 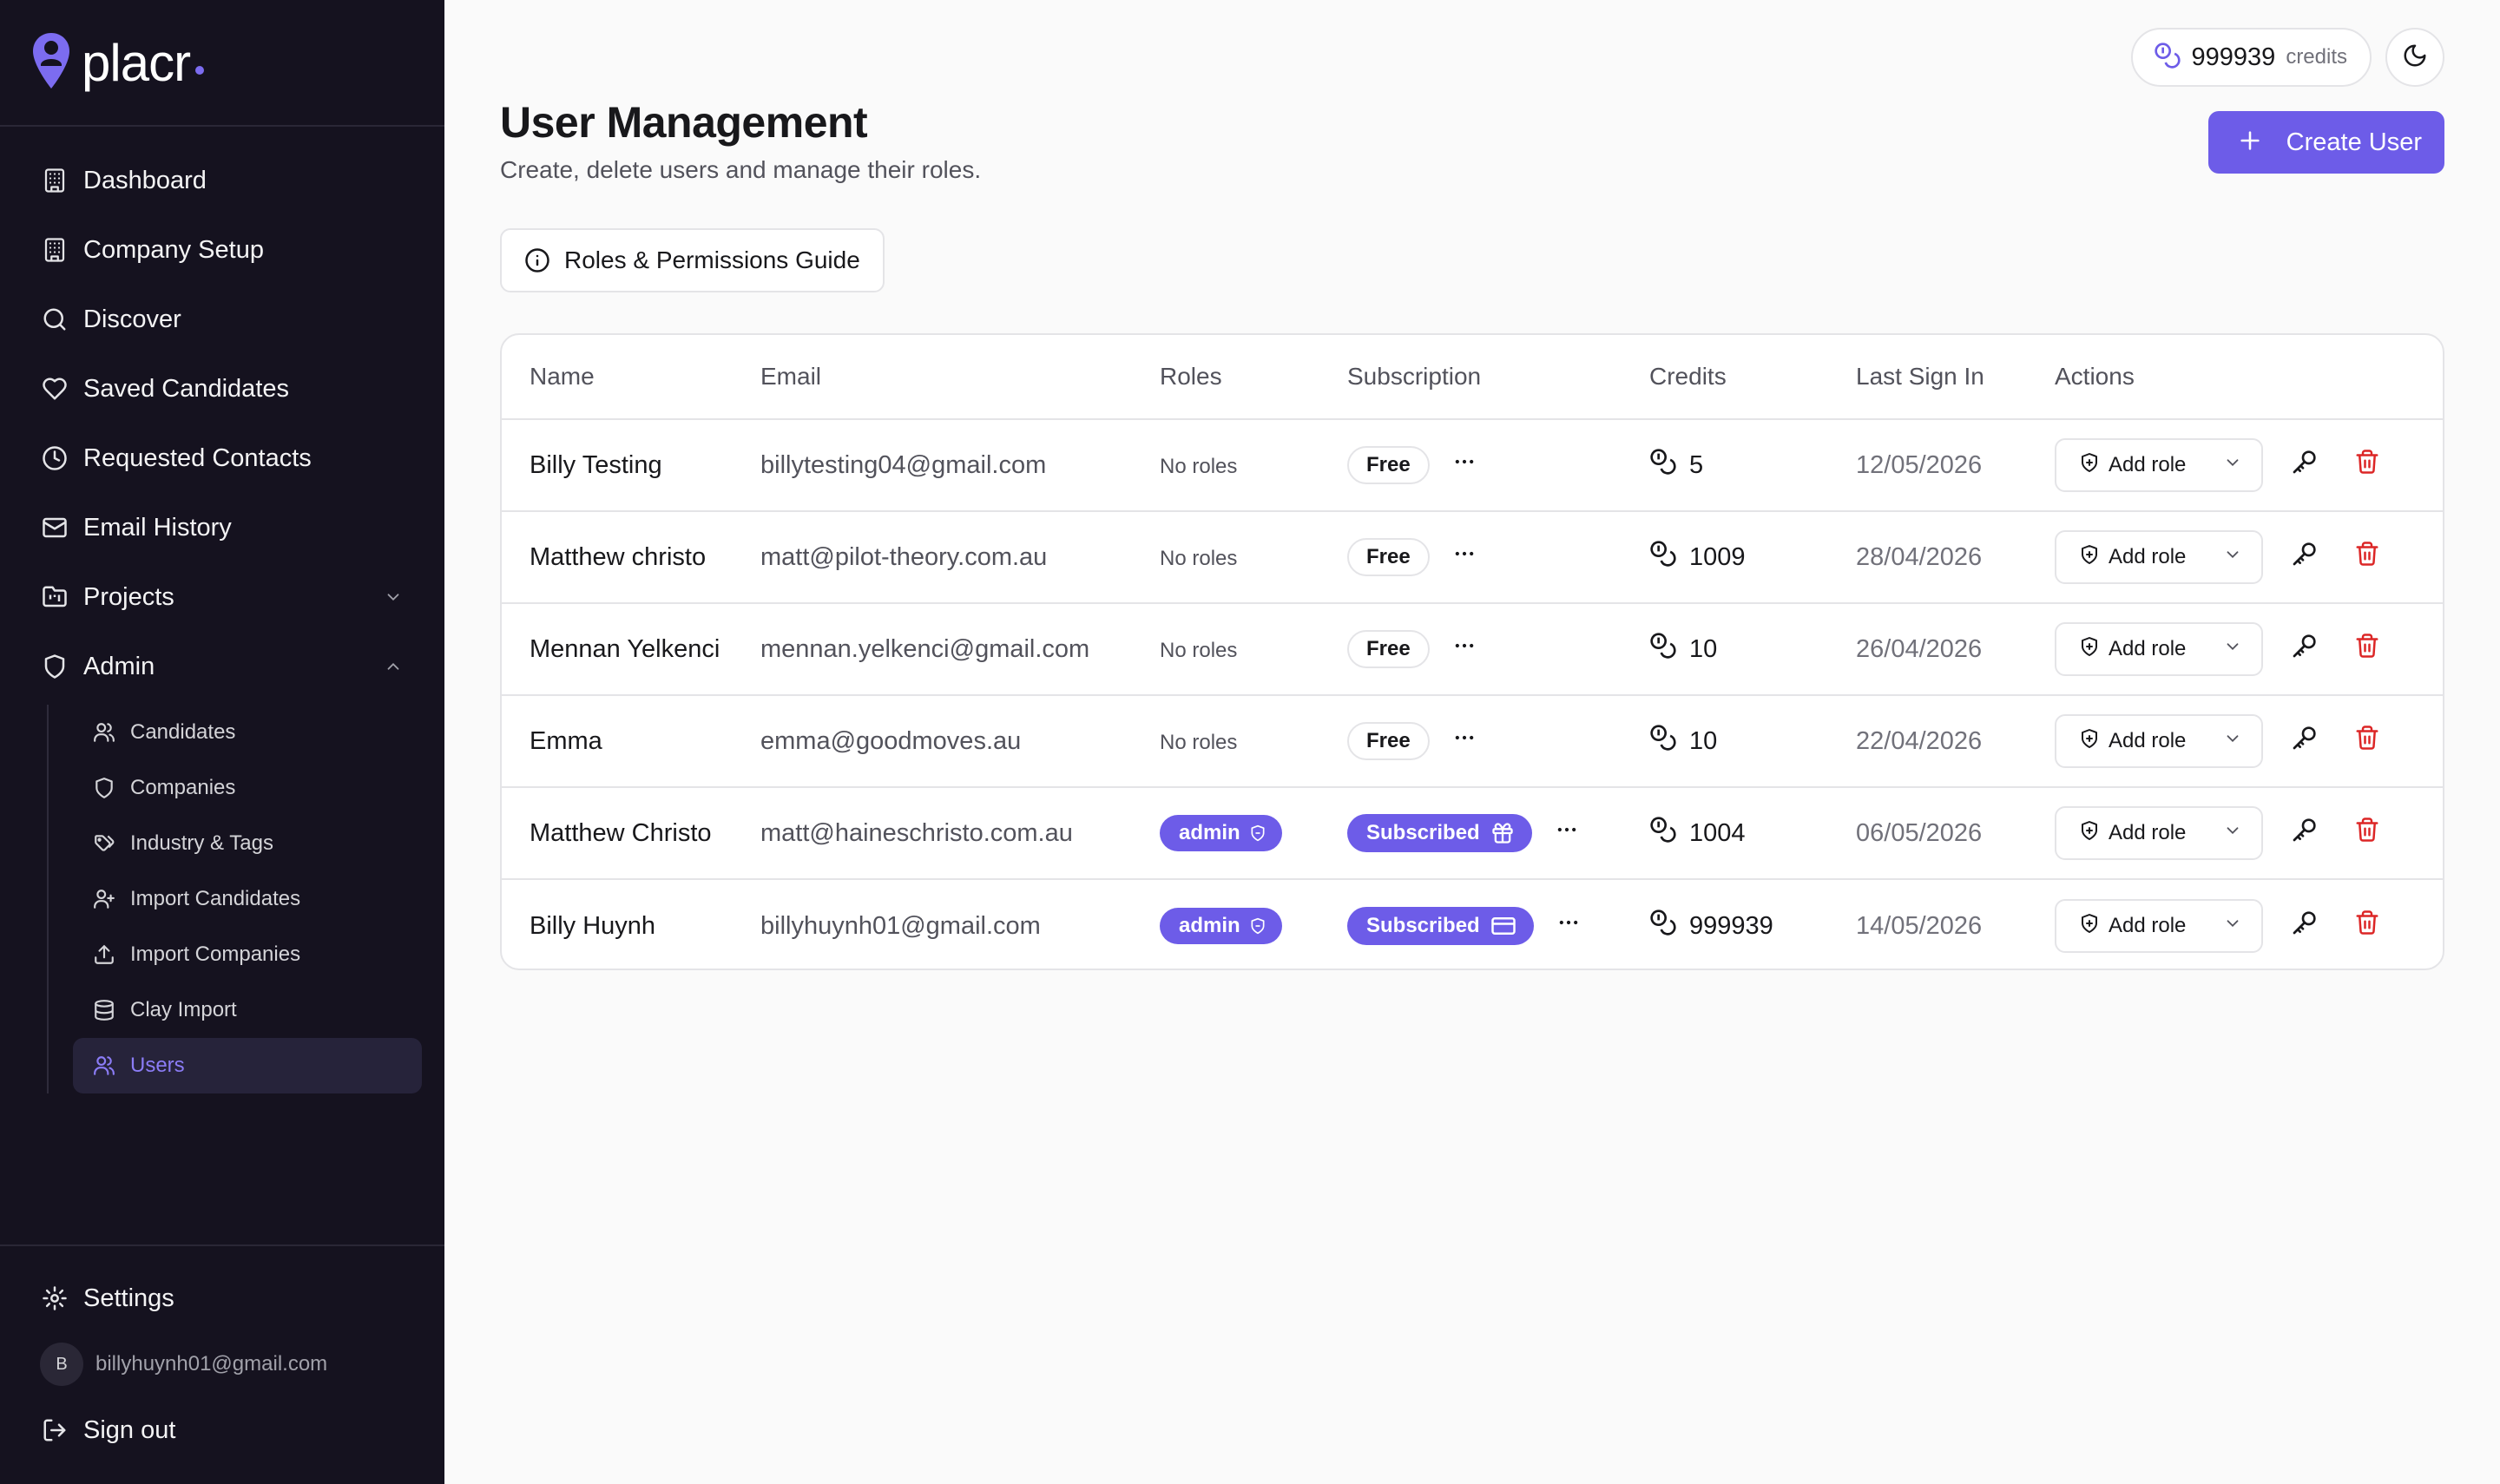 I want to click on column-header-roles: Roles, so click(x=1253, y=377).